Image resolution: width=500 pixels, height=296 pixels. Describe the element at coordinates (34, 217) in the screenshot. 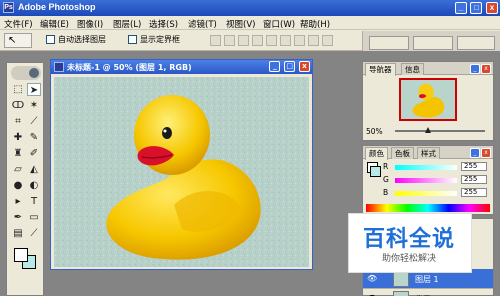

I see `rectangle-tool-icon: ▭` at that location.